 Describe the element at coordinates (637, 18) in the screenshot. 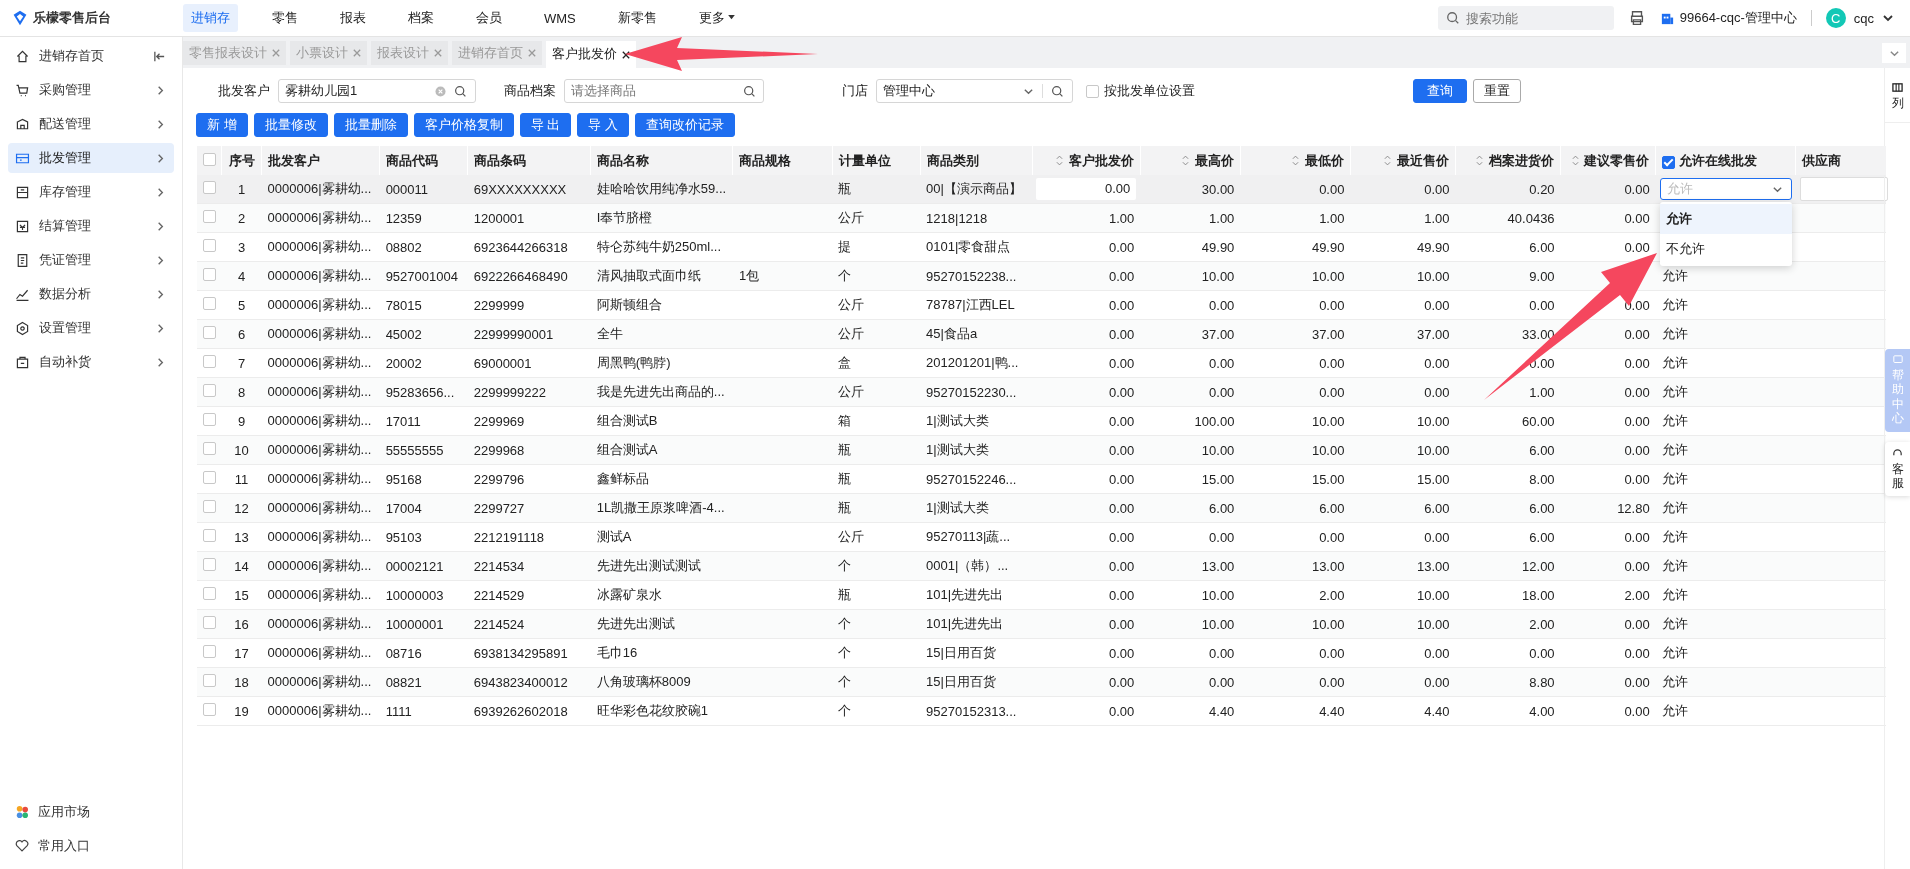

I see `nav-tab: 新零售` at that location.